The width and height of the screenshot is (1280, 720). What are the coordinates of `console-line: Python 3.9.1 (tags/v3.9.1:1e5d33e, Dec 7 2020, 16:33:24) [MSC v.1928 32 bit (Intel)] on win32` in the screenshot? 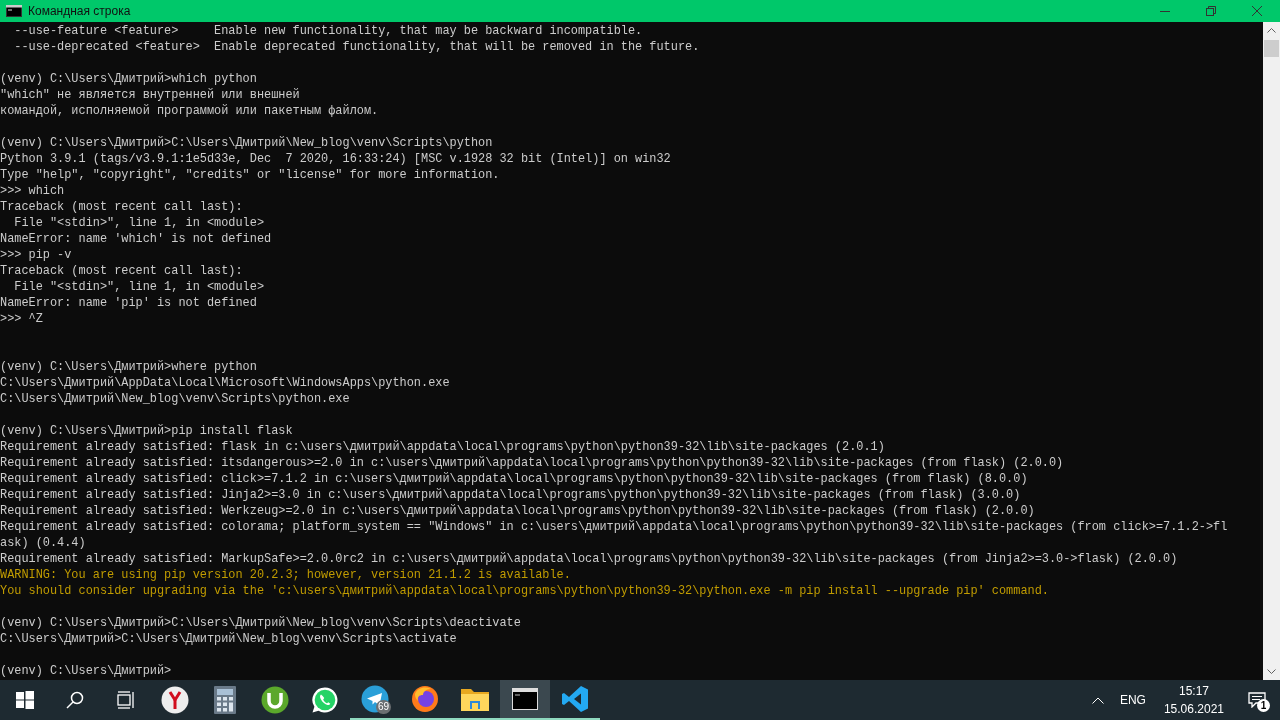 It's located at (335, 159).